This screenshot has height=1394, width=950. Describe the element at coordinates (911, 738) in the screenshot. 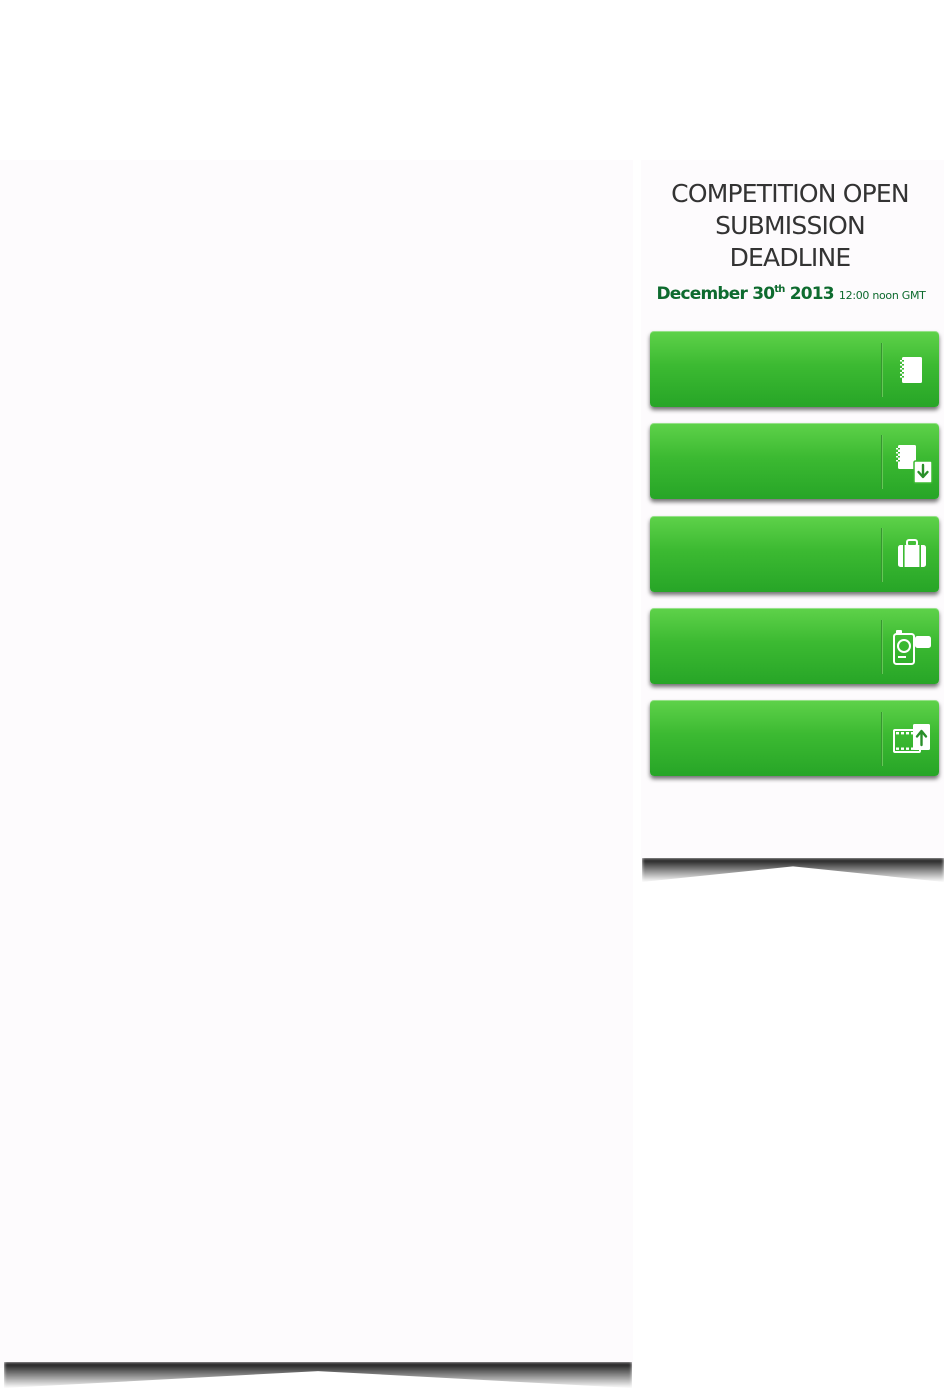

I see `film-upload-icon` at that location.